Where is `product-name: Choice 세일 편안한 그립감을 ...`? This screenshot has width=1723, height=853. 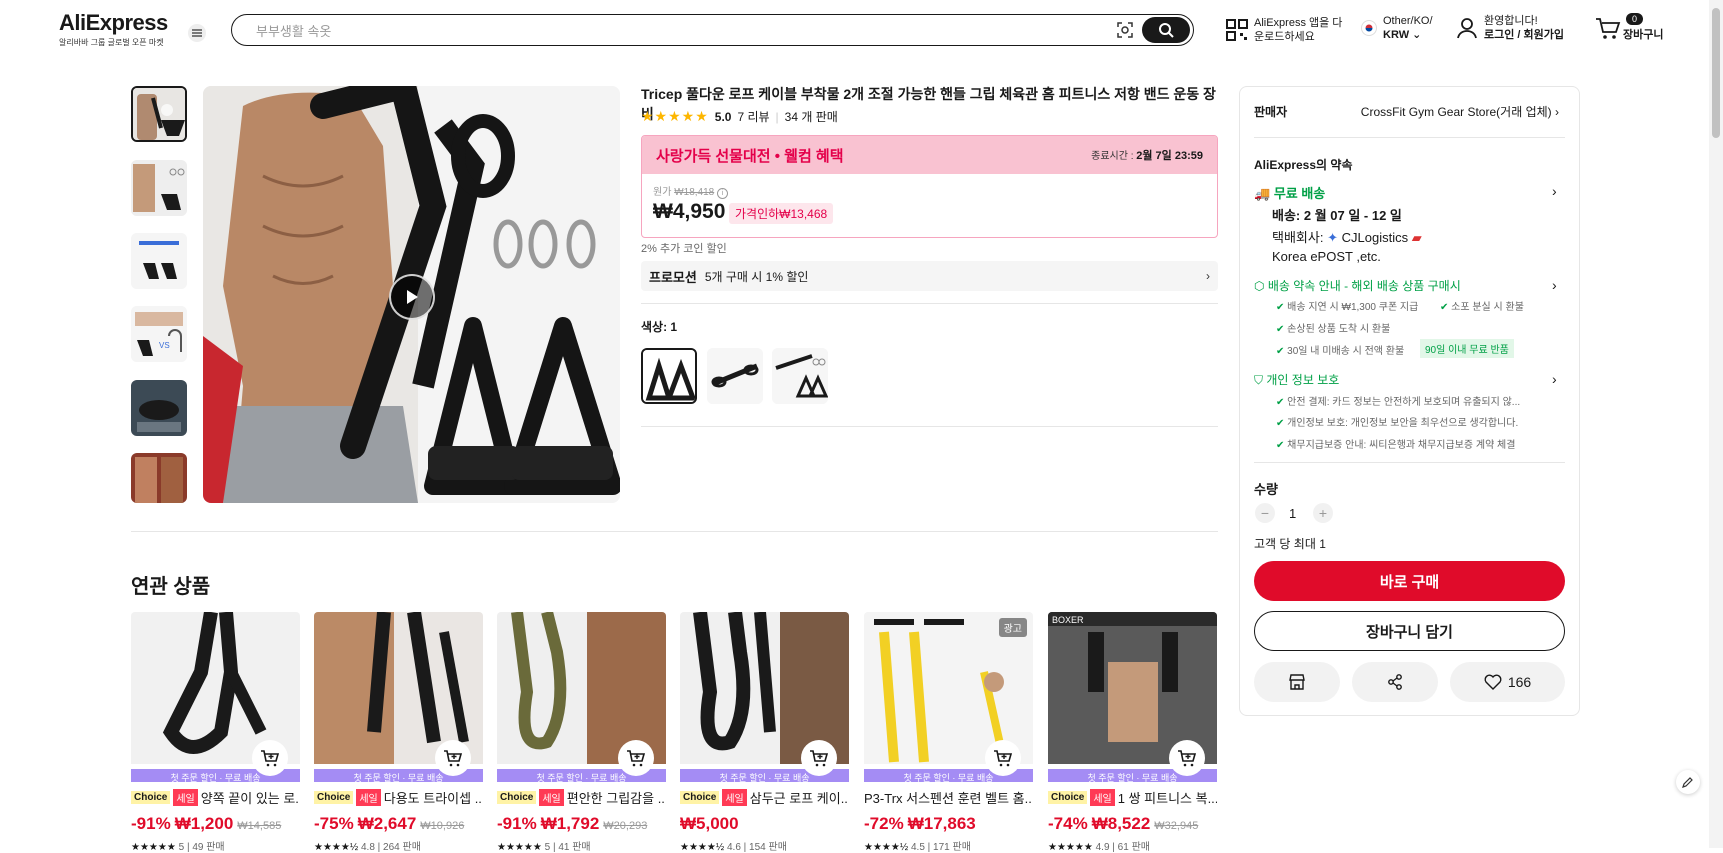
product-name: Choice 세일 편안한 그립감을 ... is located at coordinates (581, 797).